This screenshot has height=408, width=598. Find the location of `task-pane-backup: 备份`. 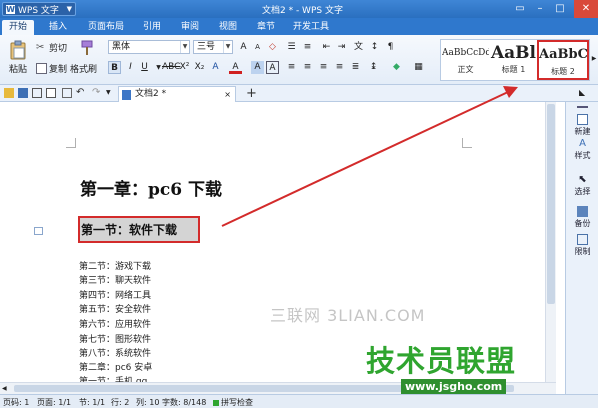

task-pane-backup: 备份 is located at coordinates (582, 217).